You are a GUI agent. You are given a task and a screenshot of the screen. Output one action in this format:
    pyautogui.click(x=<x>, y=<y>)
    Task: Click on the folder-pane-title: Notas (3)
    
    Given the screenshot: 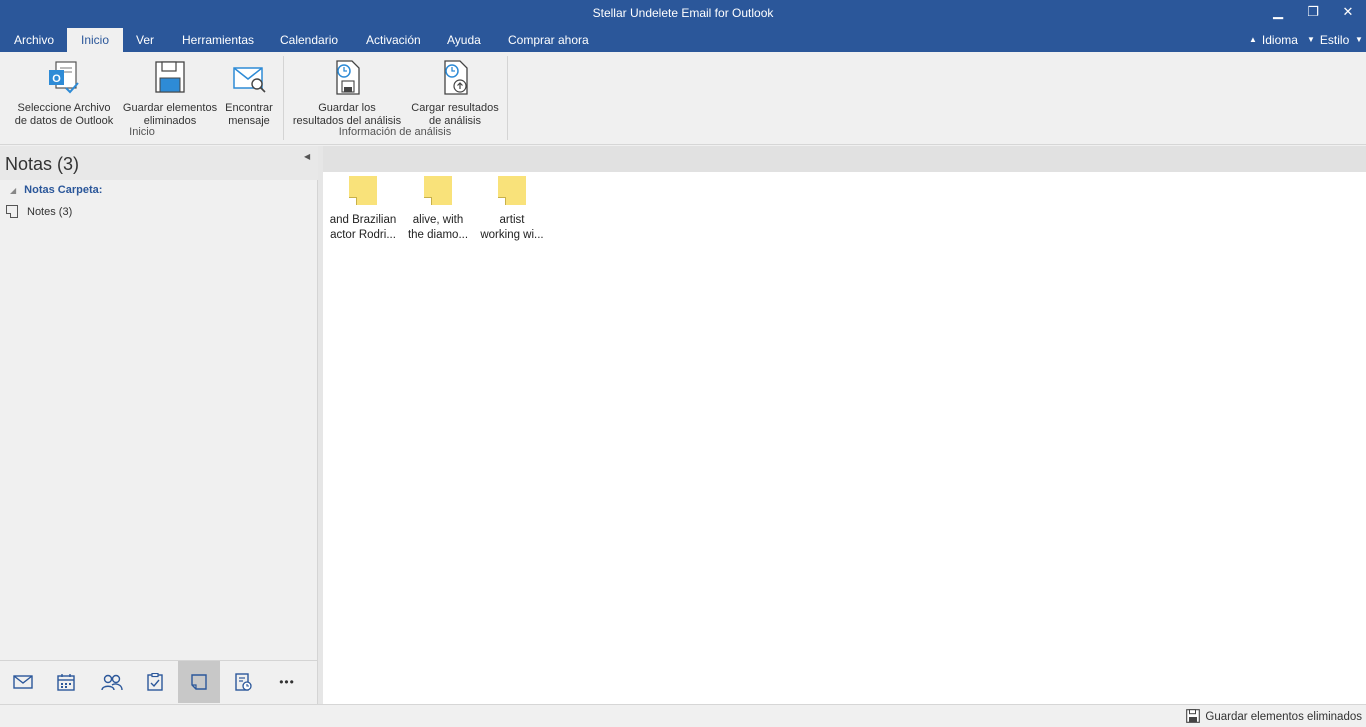 What is the action you would take?
    pyautogui.click(x=42, y=164)
    